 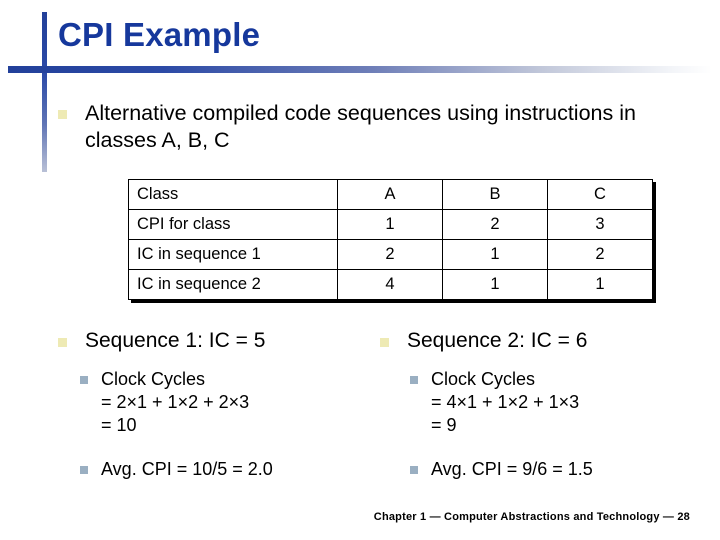 I want to click on table-cell-label: IC in sequence 2, so click(x=233, y=284).